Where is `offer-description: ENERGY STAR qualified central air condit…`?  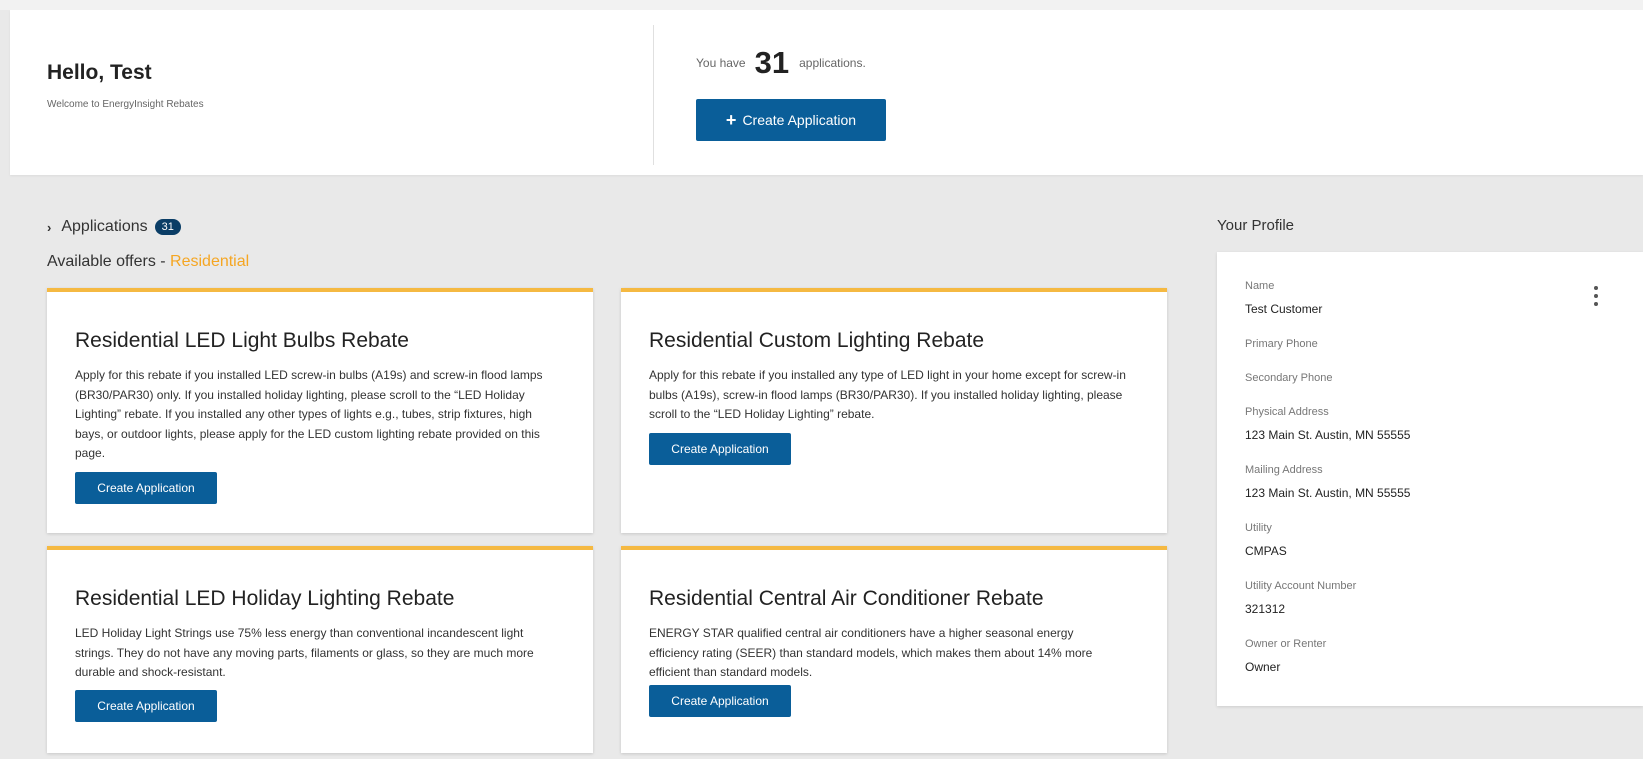 offer-description: ENERGY STAR qualified central air condit… is located at coordinates (871, 652).